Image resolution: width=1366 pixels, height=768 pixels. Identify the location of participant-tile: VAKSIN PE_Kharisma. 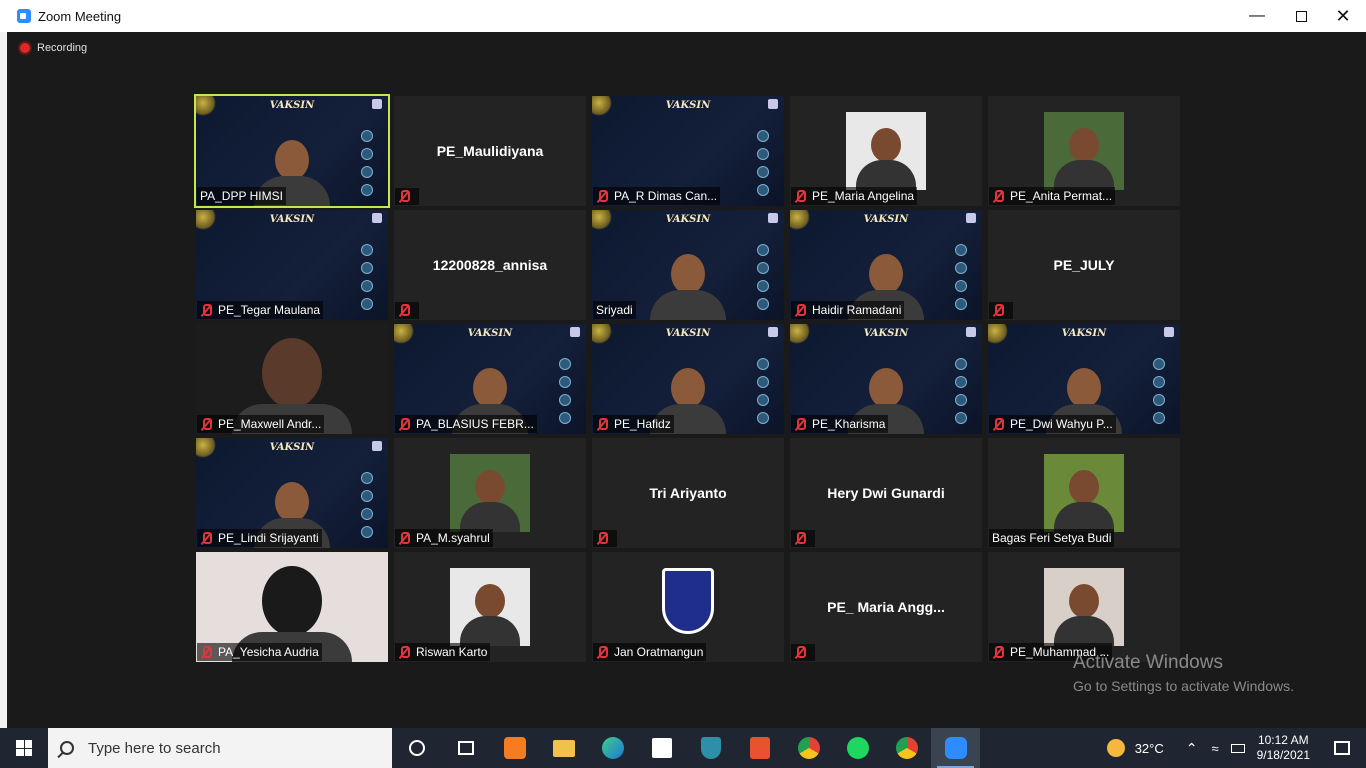
(886, 379).